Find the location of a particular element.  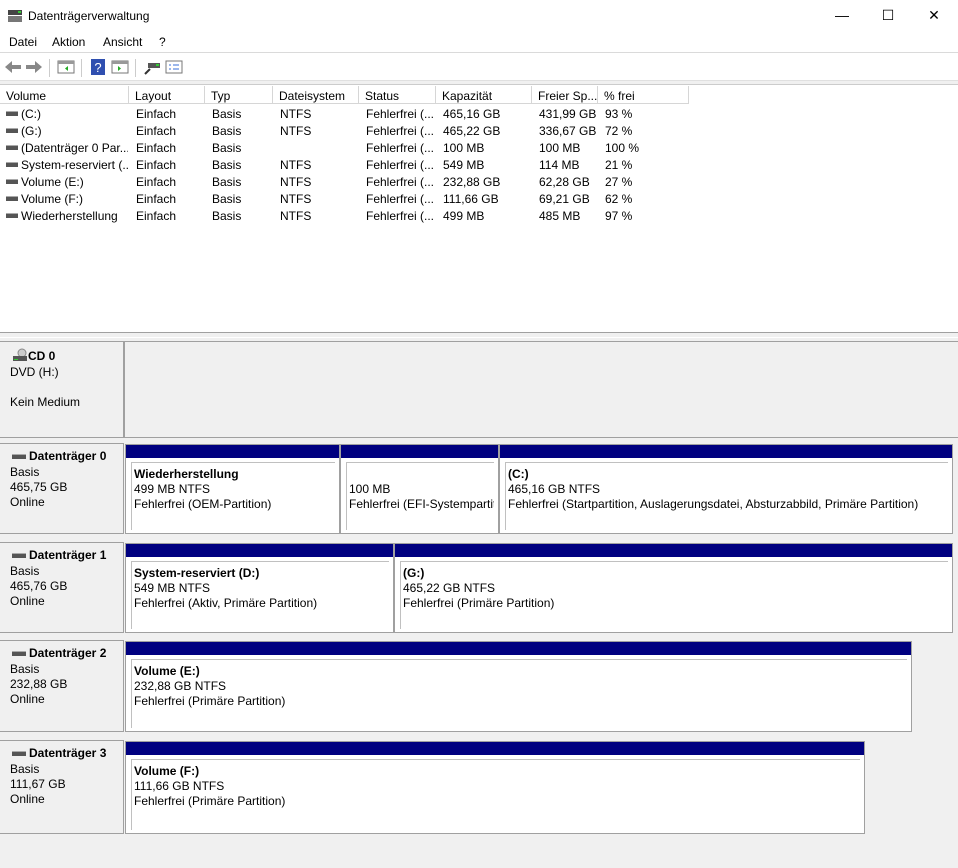

table-cell: NTFS is located at coordinates (296, 114).